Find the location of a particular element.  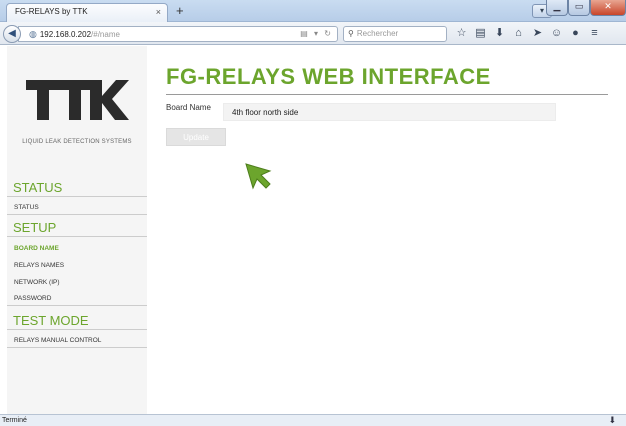

star-icon: ☆ is located at coordinates (461, 34).